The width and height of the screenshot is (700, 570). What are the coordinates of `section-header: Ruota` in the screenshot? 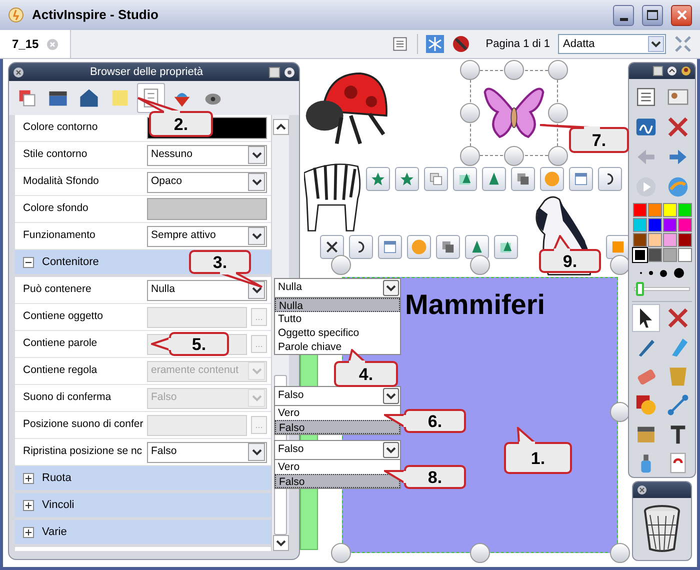 It's located at (143, 479).